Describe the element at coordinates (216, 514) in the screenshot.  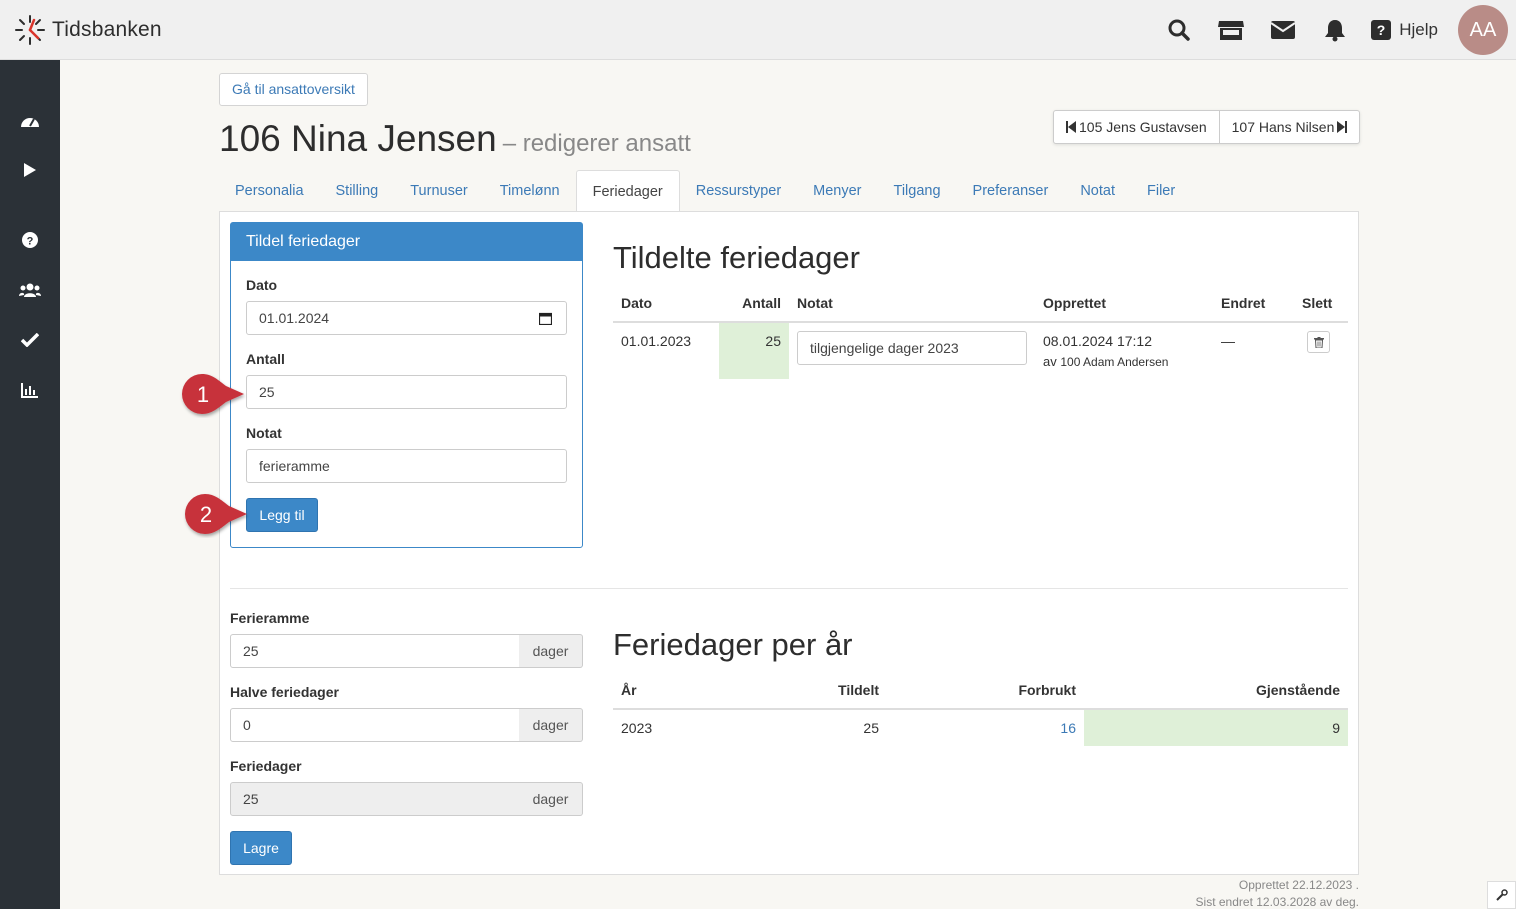
I see `callout-marker-2: 2` at that location.